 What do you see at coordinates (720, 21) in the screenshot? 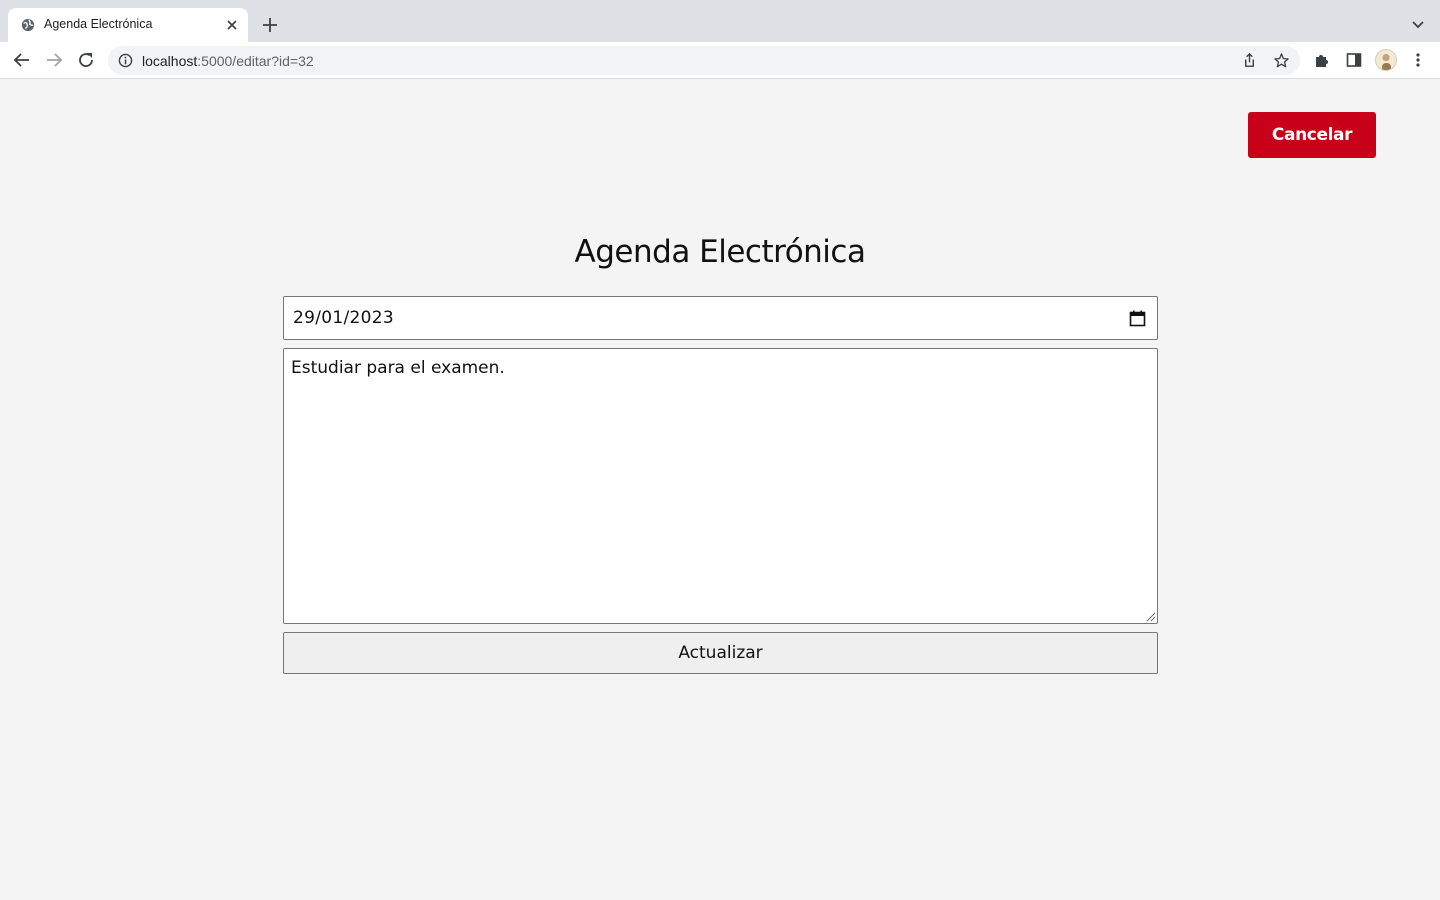
I see `tab-strip: Agenda Electrónica` at bounding box center [720, 21].